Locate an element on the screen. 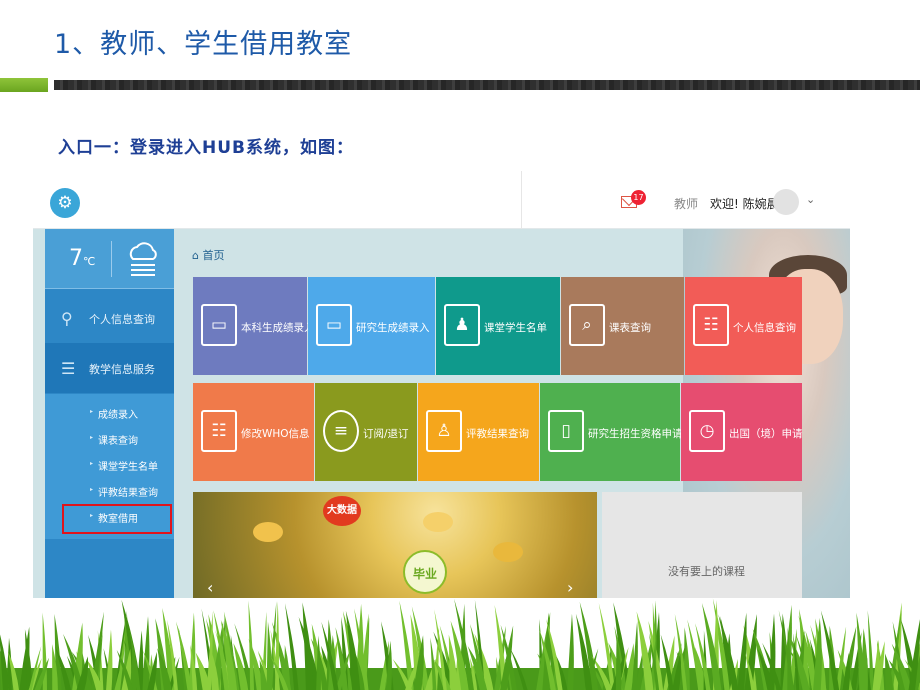 This screenshot has height=690, width=920. tile-label: 出国（境）申请 is located at coordinates (766, 434).